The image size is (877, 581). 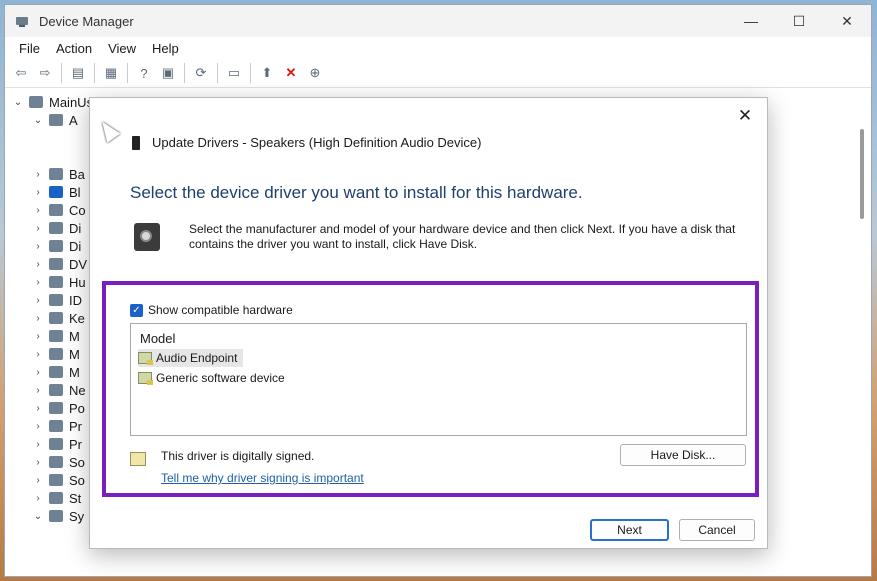 What do you see at coordinates (168, 73) in the screenshot?
I see `action-pane-icon: ▣` at bounding box center [168, 73].